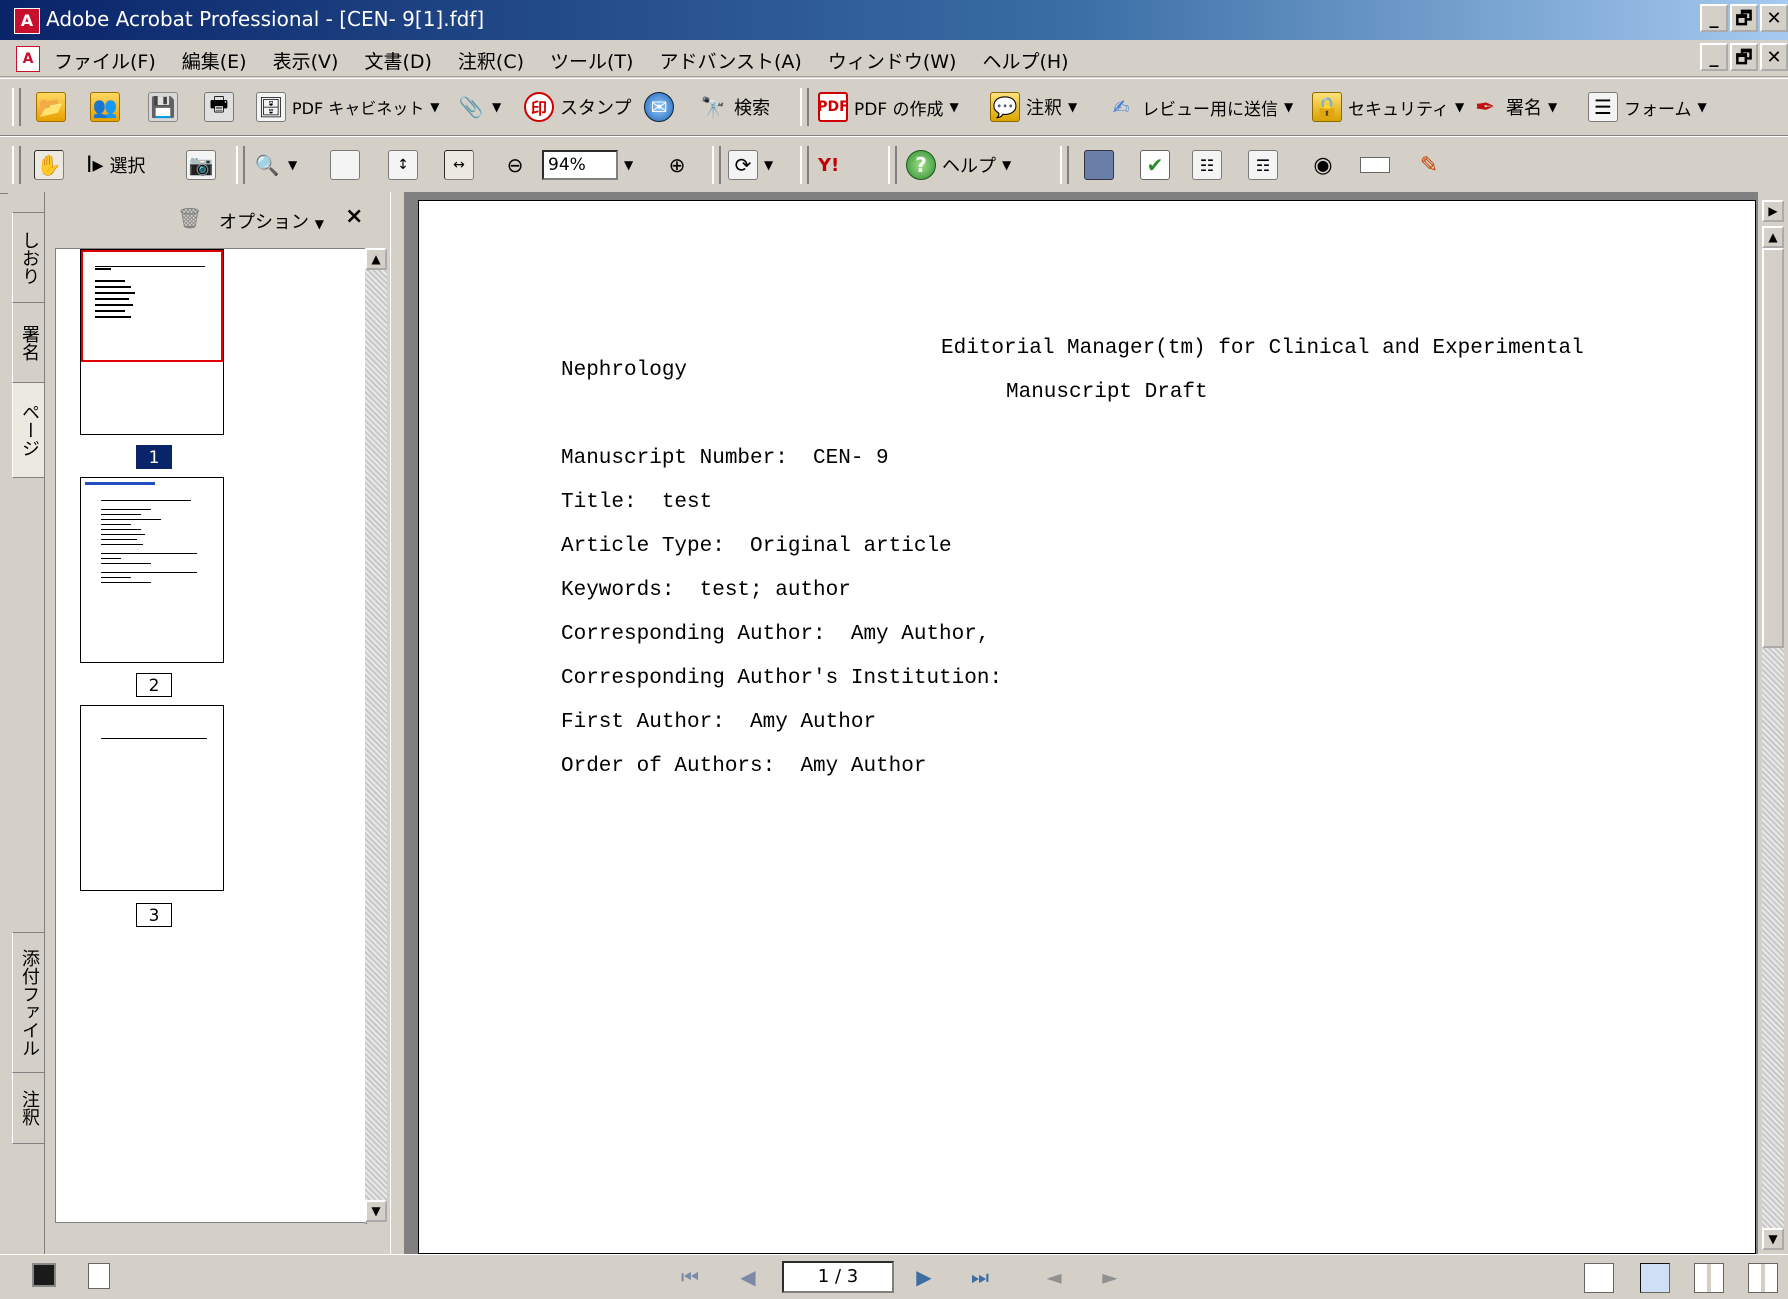 The height and width of the screenshot is (1299, 1788). What do you see at coordinates (1773, 938) in the screenshot?
I see `scroll-track` at bounding box center [1773, 938].